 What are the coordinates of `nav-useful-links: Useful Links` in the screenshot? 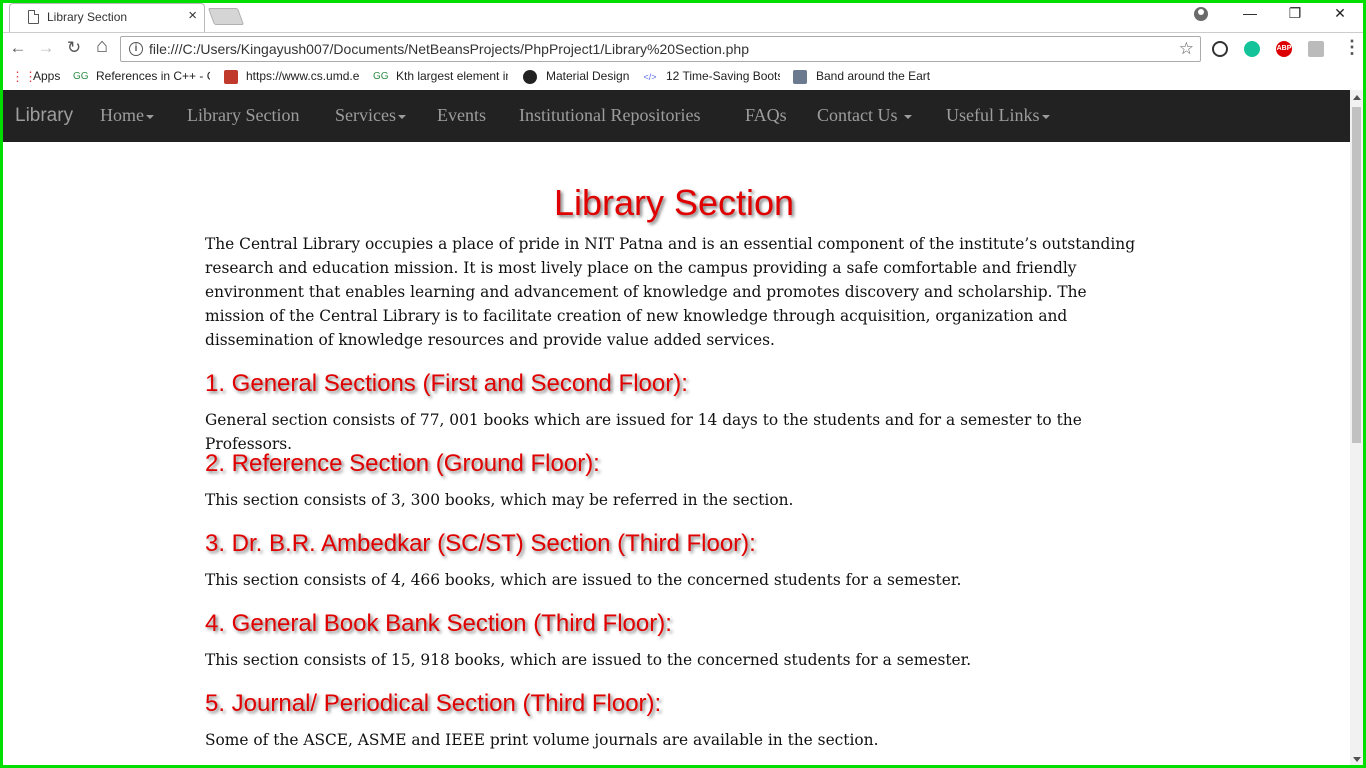 It's located at (998, 115).